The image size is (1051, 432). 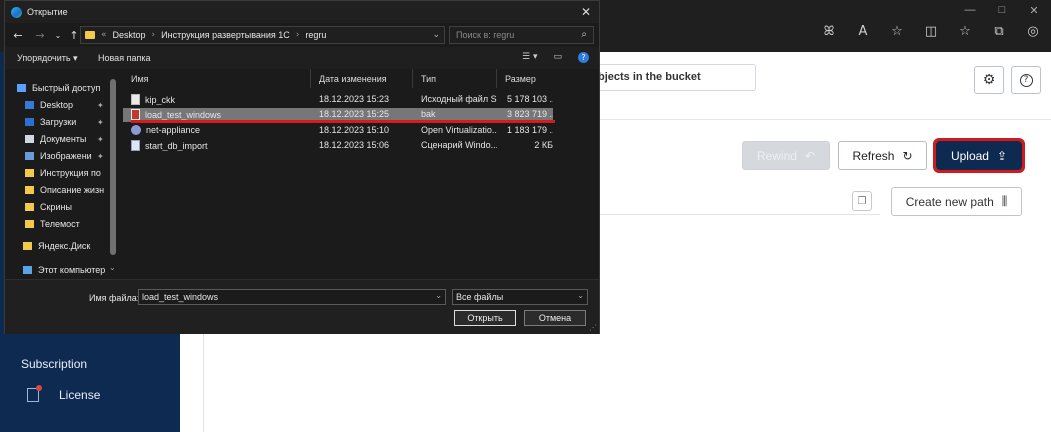 I want to click on close-icon: ✕, so click(x=586, y=12).